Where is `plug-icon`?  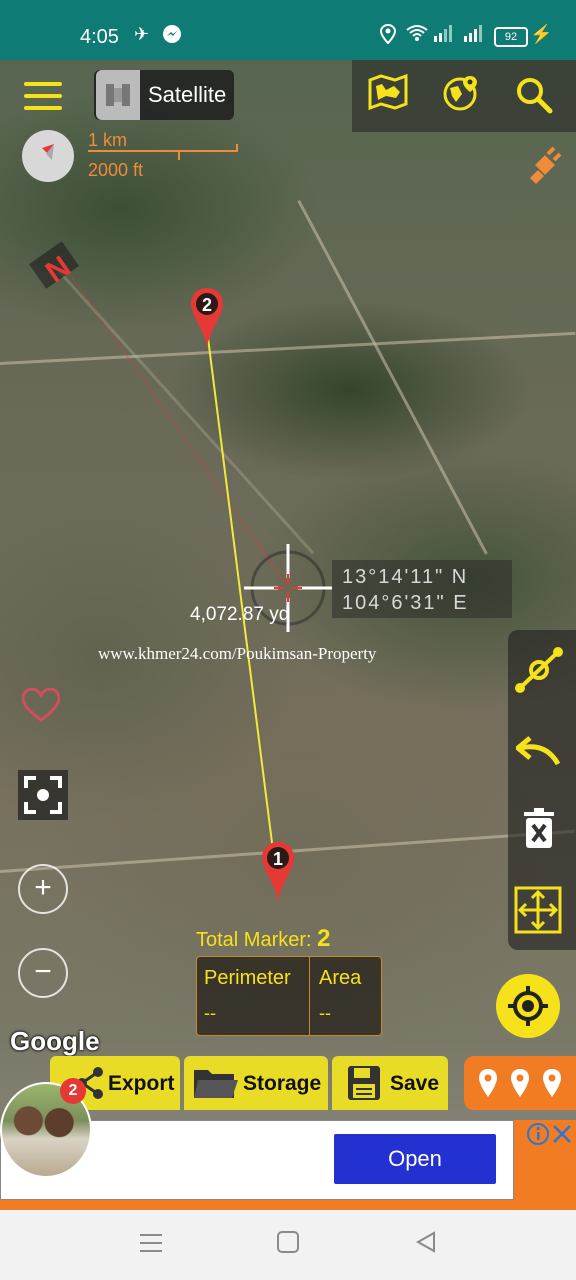 plug-icon is located at coordinates (544, 167).